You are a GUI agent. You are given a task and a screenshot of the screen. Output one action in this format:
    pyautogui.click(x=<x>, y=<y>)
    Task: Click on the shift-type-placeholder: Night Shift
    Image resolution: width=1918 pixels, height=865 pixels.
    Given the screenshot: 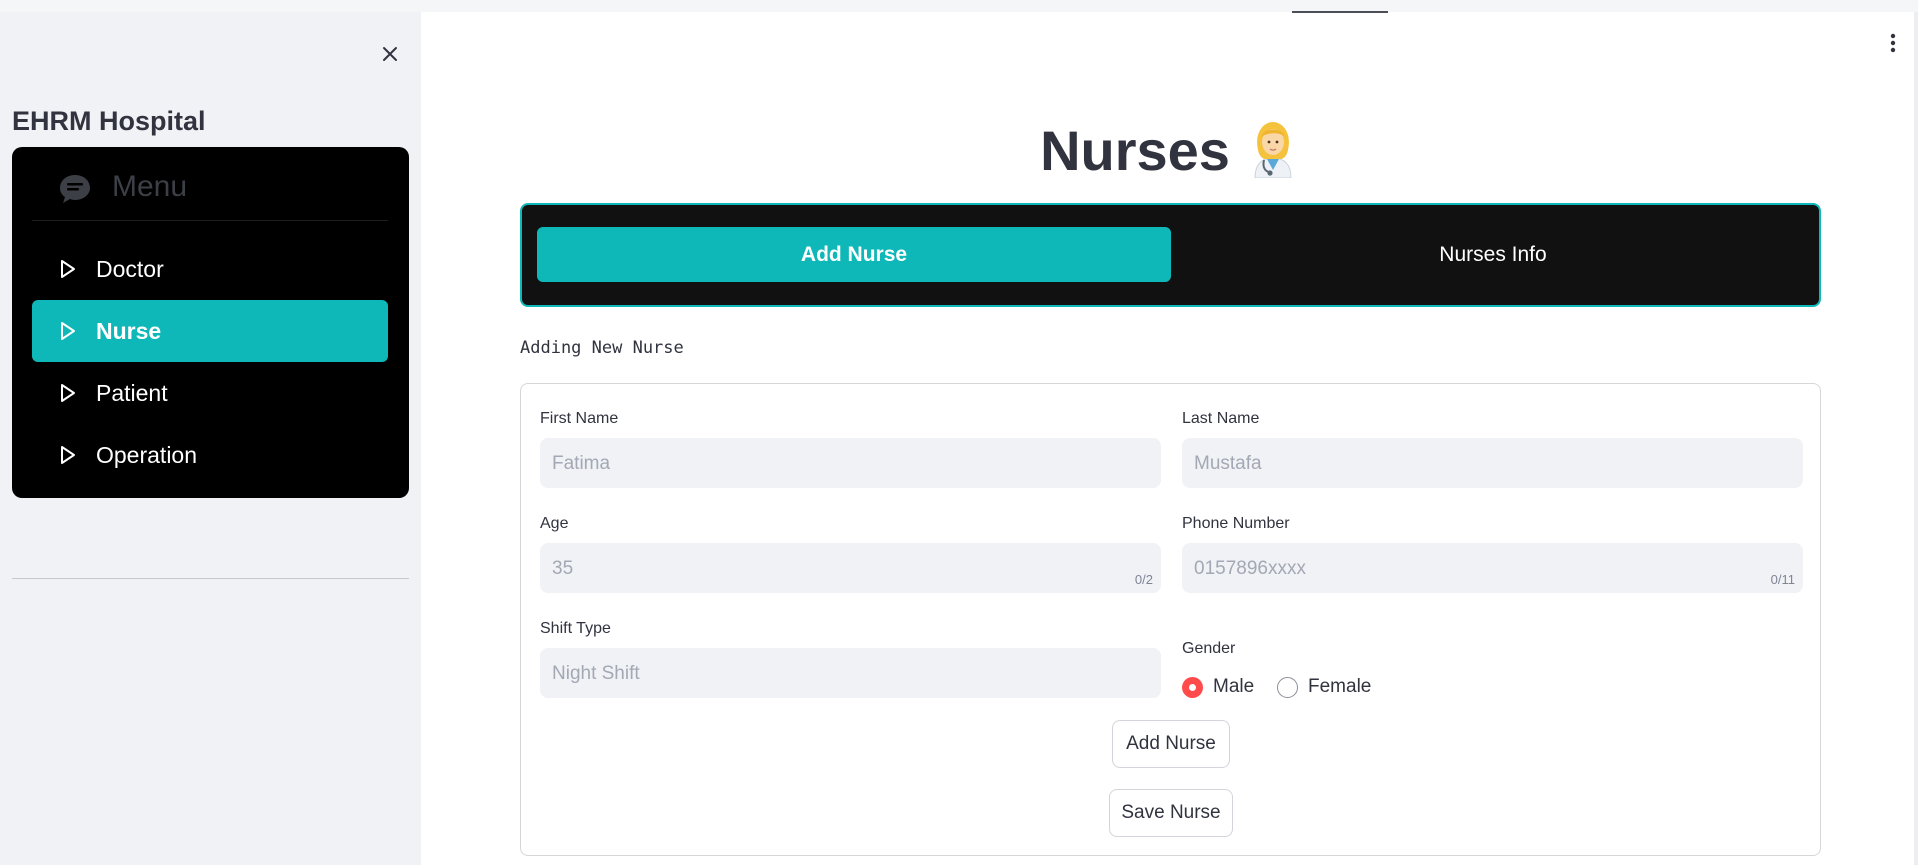 What is the action you would take?
    pyautogui.click(x=596, y=673)
    